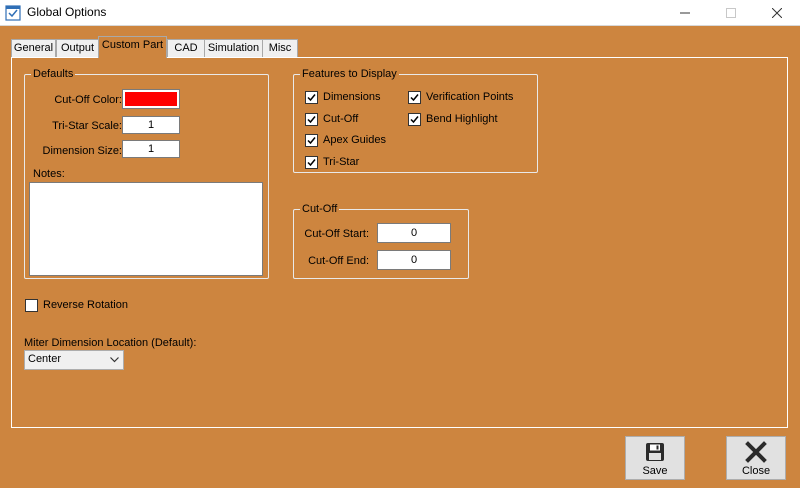 The image size is (800, 488). I want to click on tab-label: General, so click(33, 48).